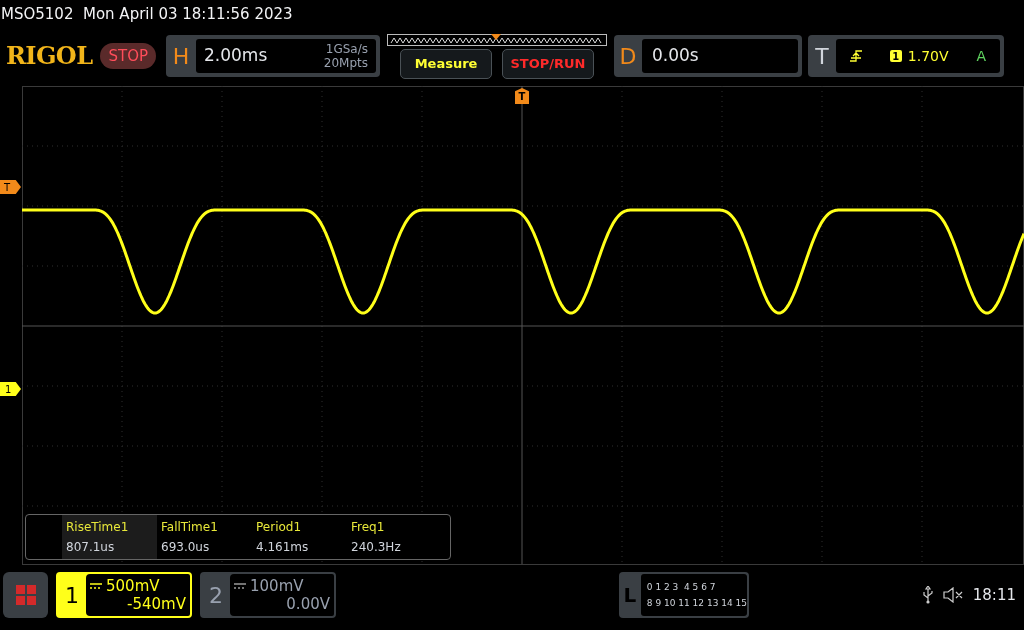 This screenshot has height=630, width=1024. Describe the element at coordinates (277, 586) in the screenshot. I see `channel-scale: 100mV` at that location.